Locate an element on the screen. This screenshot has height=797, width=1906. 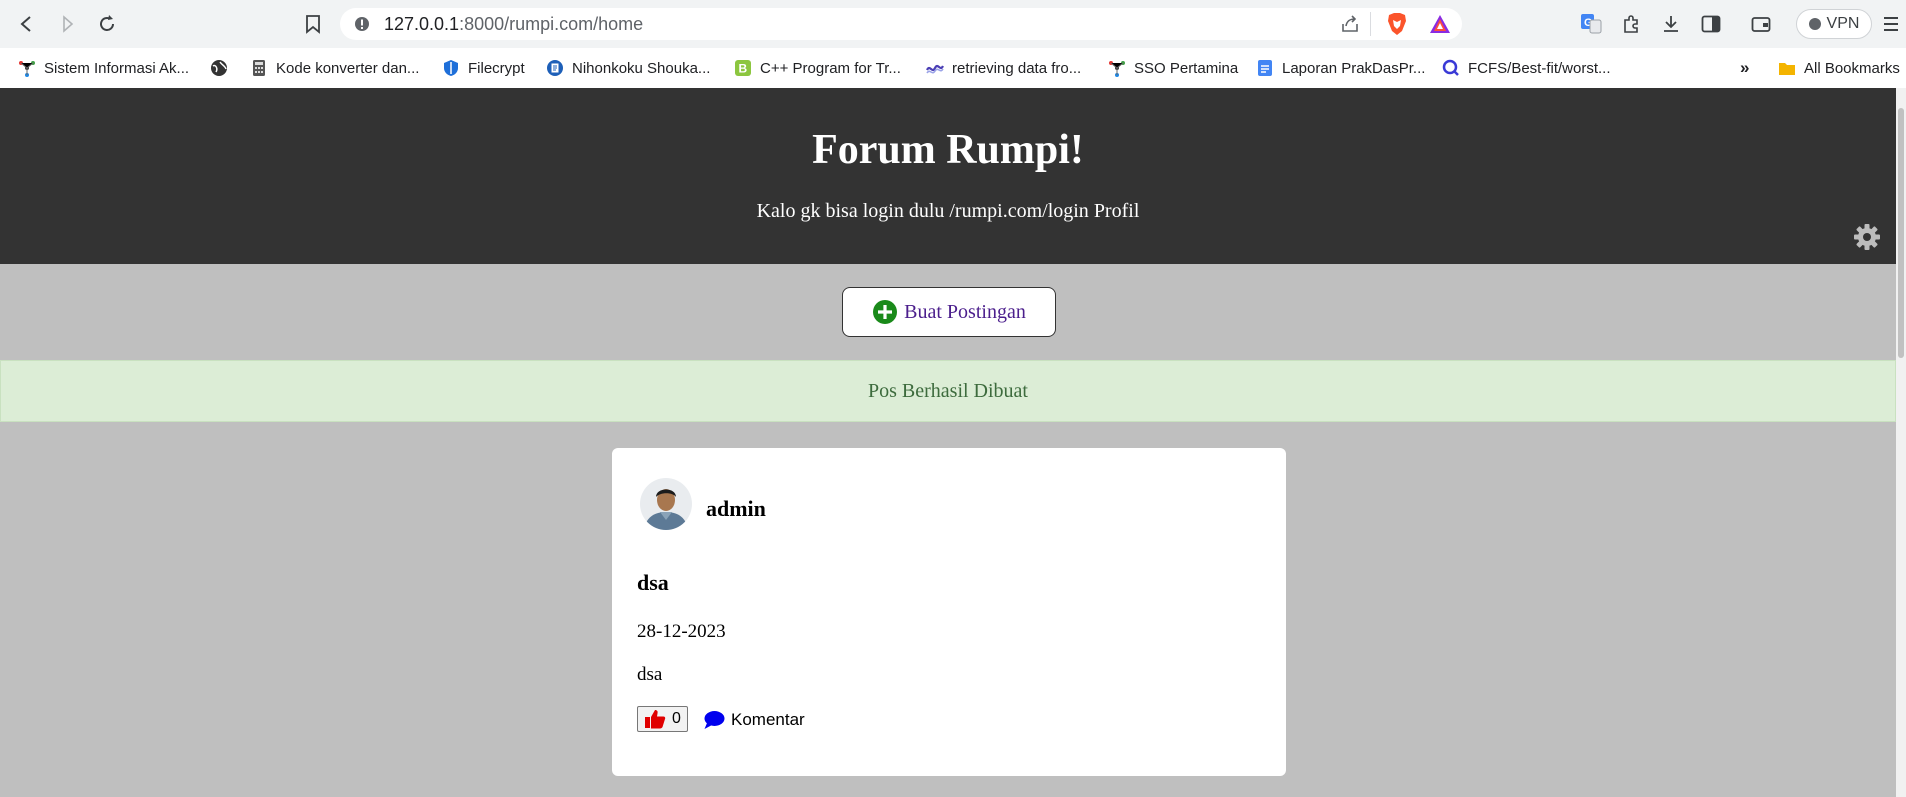
bookmark-item: SSO Pertamina is located at coordinates (1173, 68).